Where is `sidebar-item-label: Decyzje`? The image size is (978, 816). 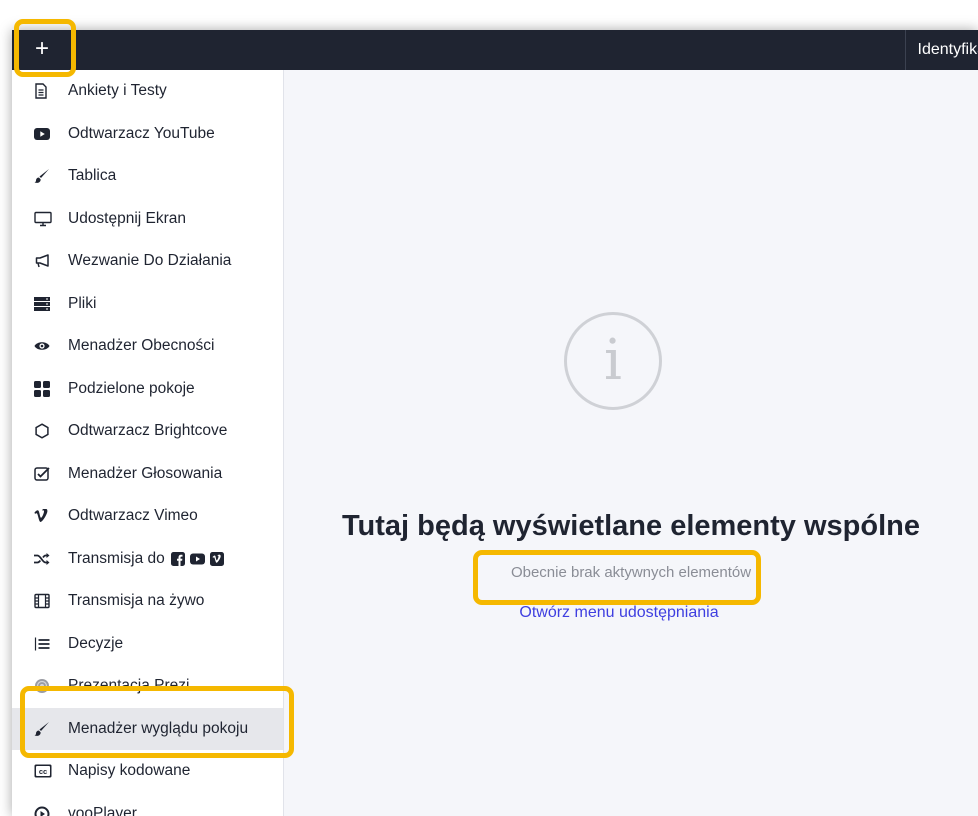
sidebar-item-label: Decyzje is located at coordinates (96, 643).